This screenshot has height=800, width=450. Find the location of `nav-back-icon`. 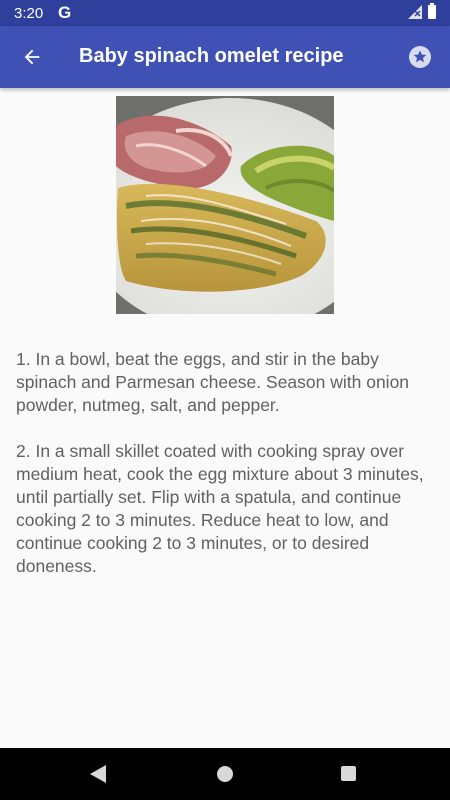

nav-back-icon is located at coordinates (98, 774).